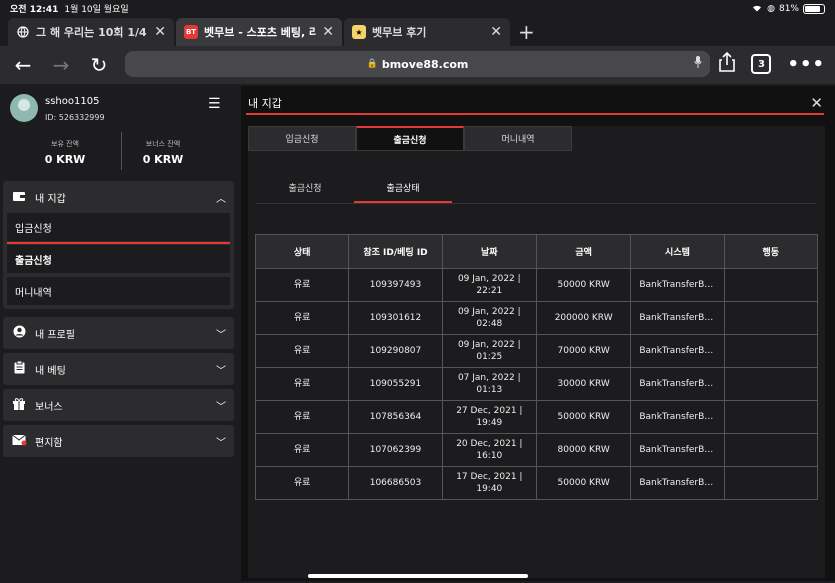 The image size is (835, 583). Describe the element at coordinates (727, 63) in the screenshot. I see `share-icon` at that location.